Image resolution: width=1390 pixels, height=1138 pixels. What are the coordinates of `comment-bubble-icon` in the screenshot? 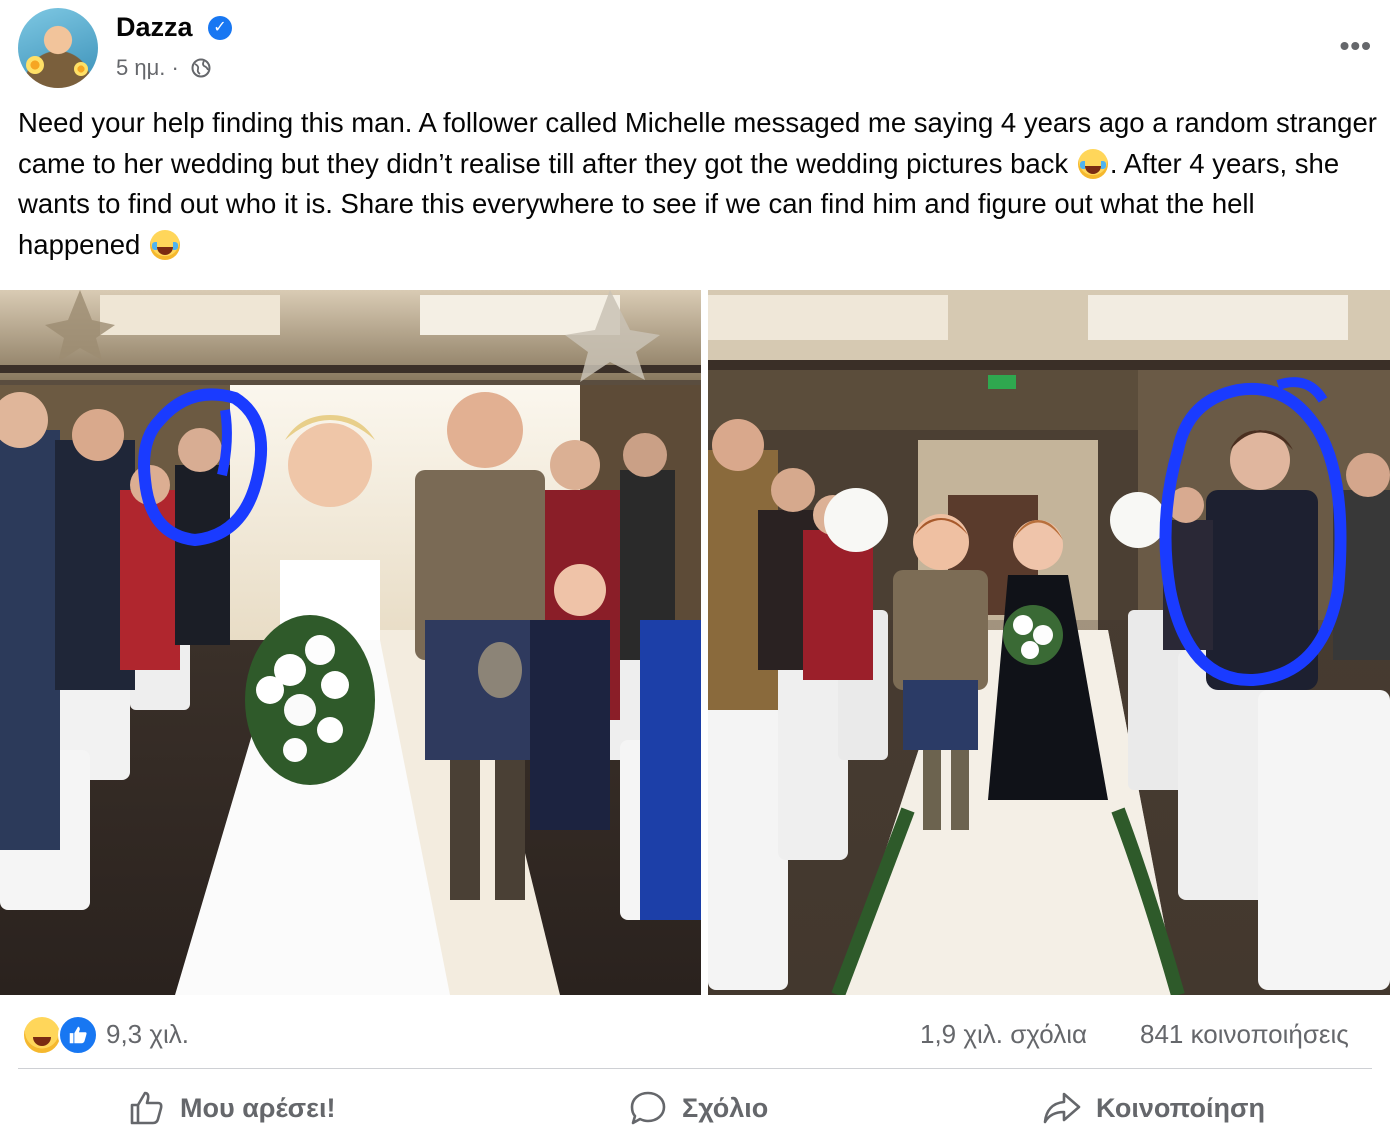 It's located at (648, 1108).